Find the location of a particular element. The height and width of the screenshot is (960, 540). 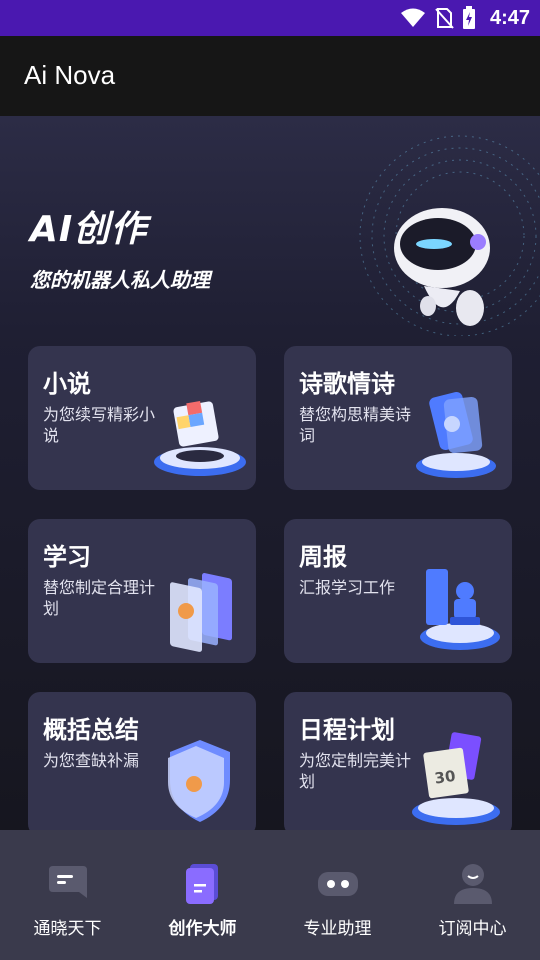

app-title: Ai Nova is located at coordinates (70, 75).